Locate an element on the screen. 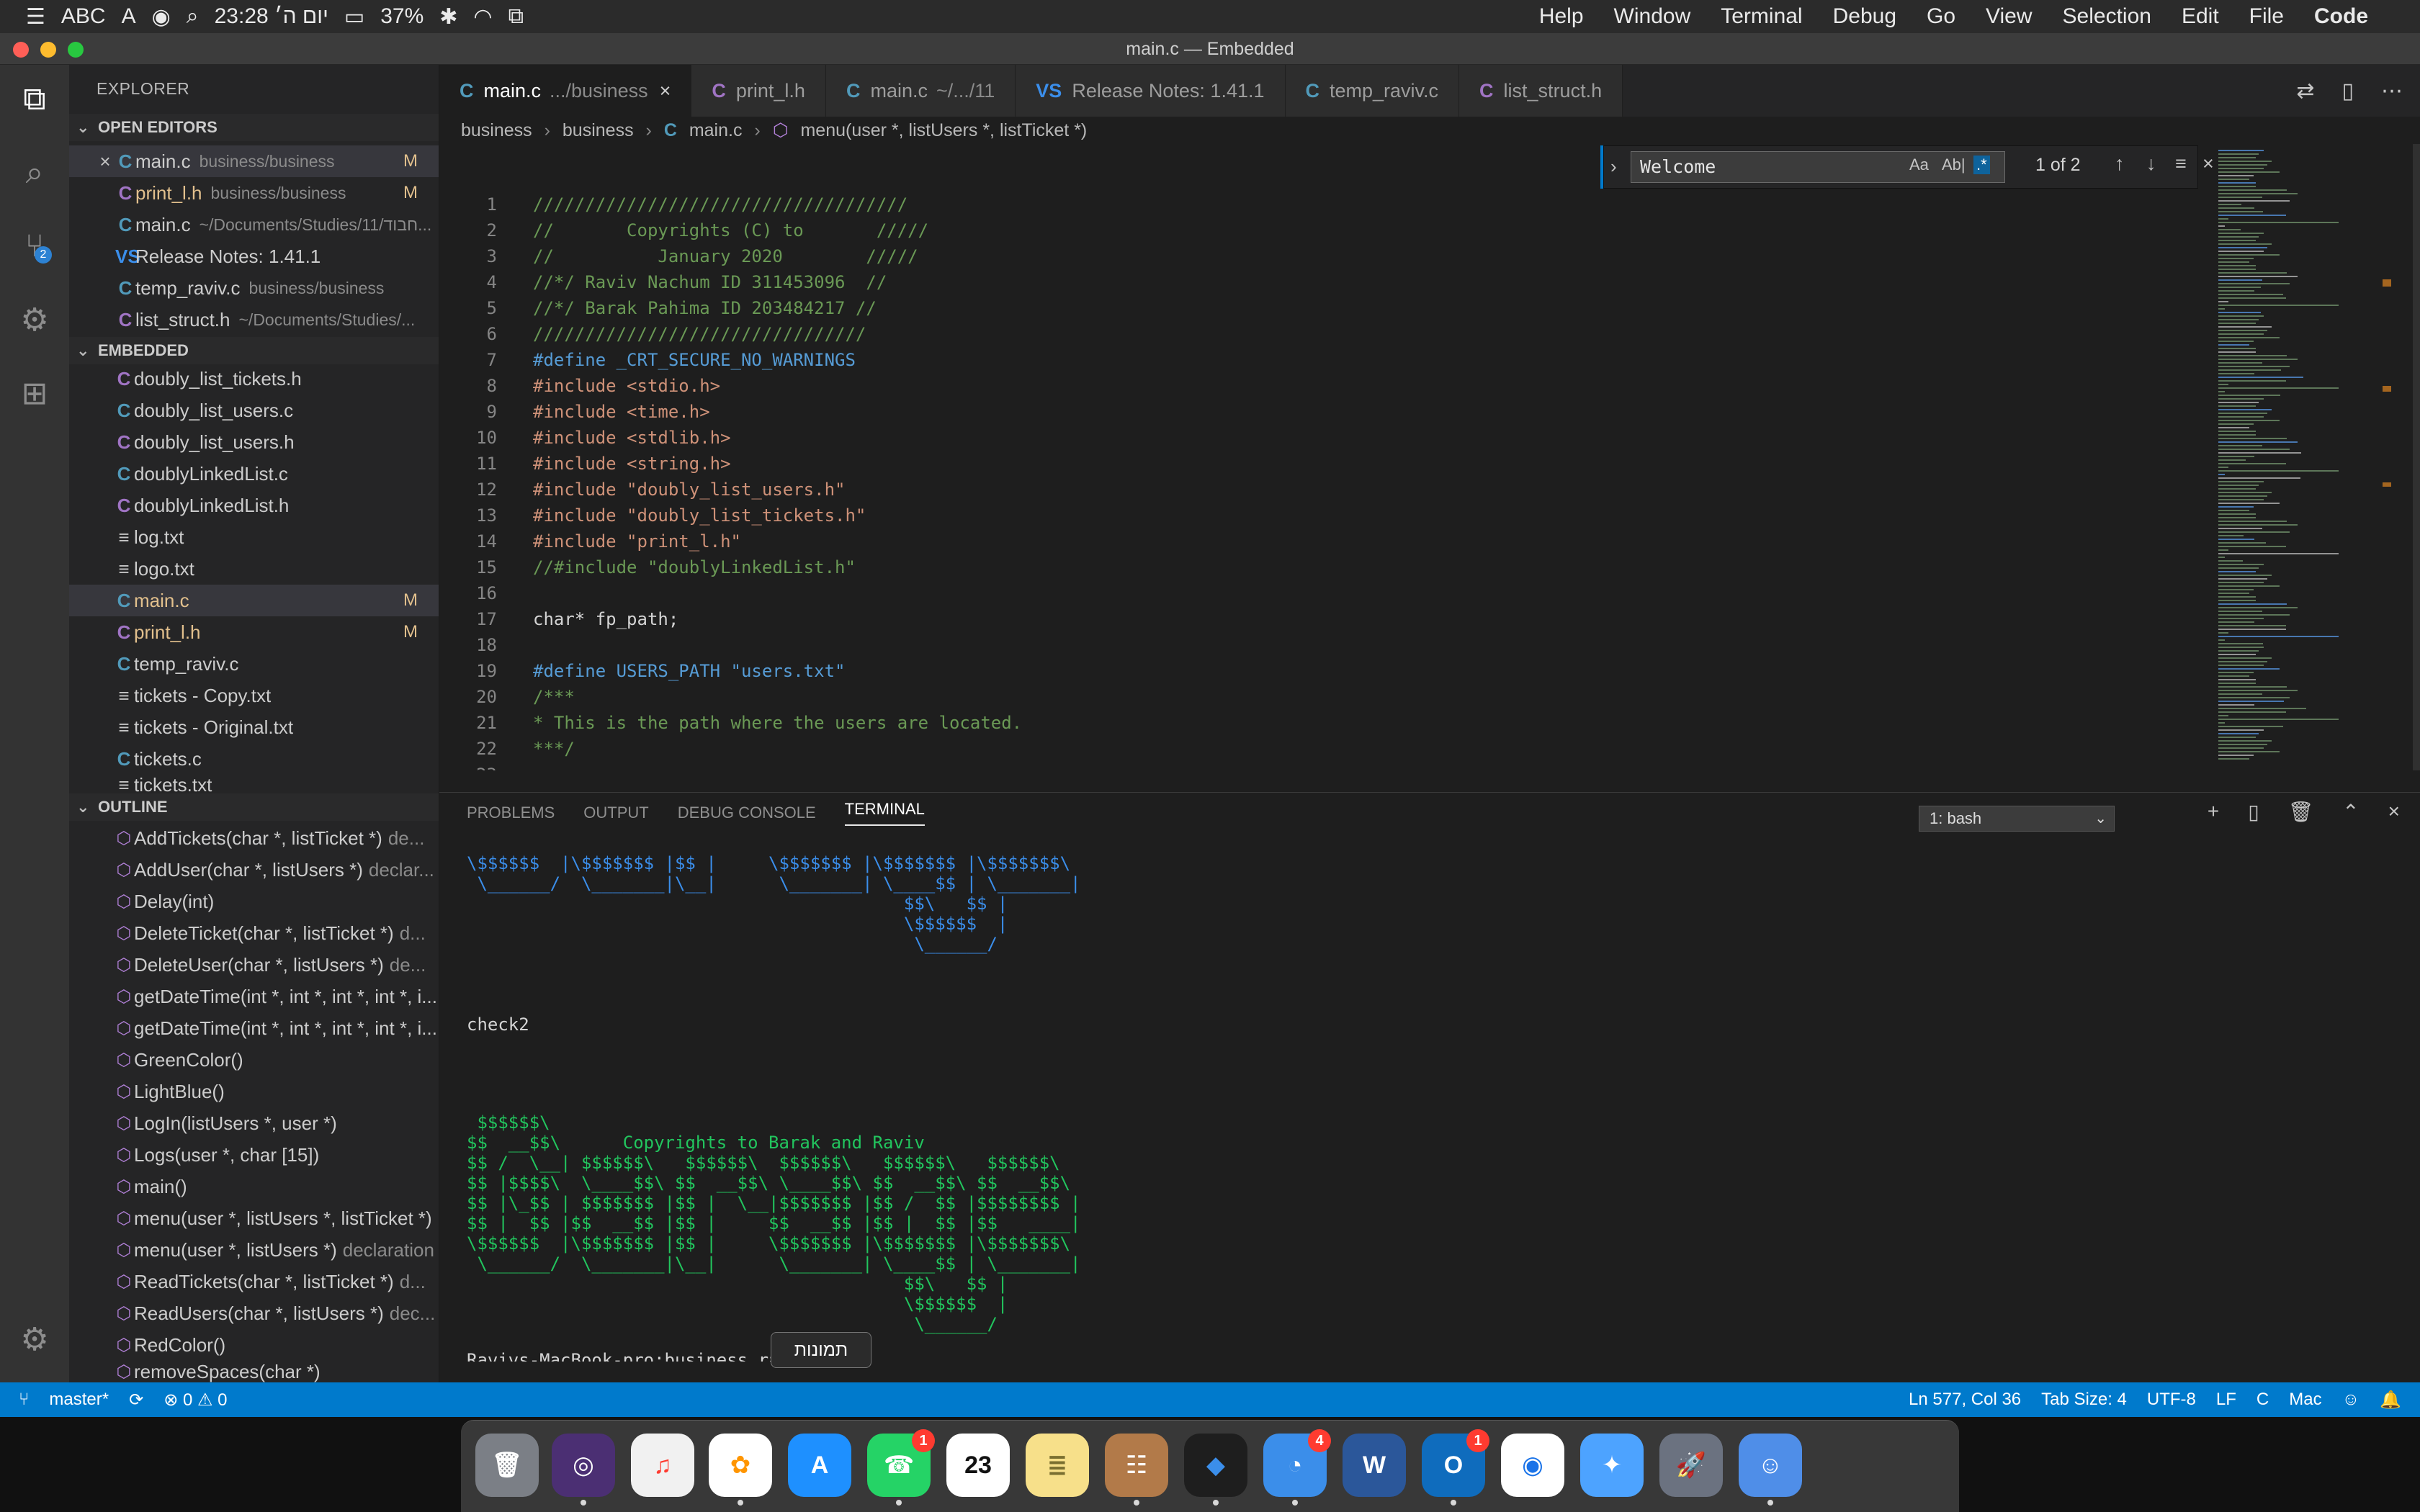  chevron-up-icon: ⌃ is located at coordinates (2350, 814).